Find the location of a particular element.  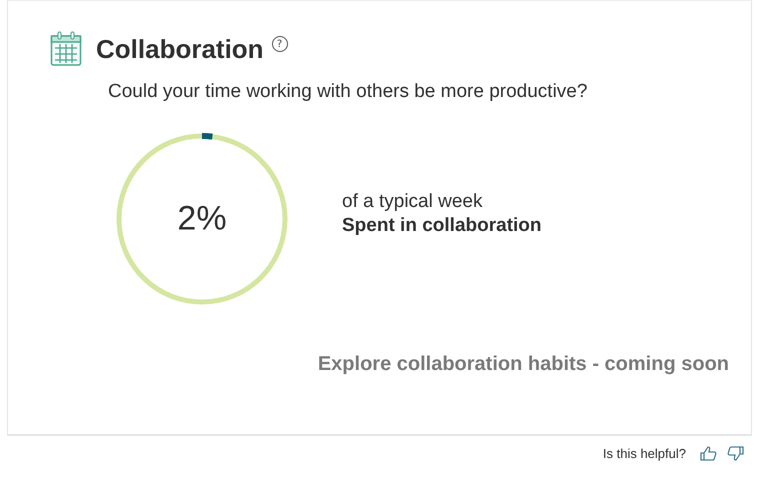

feedback-prompt: Is this helpful? is located at coordinates (644, 453).